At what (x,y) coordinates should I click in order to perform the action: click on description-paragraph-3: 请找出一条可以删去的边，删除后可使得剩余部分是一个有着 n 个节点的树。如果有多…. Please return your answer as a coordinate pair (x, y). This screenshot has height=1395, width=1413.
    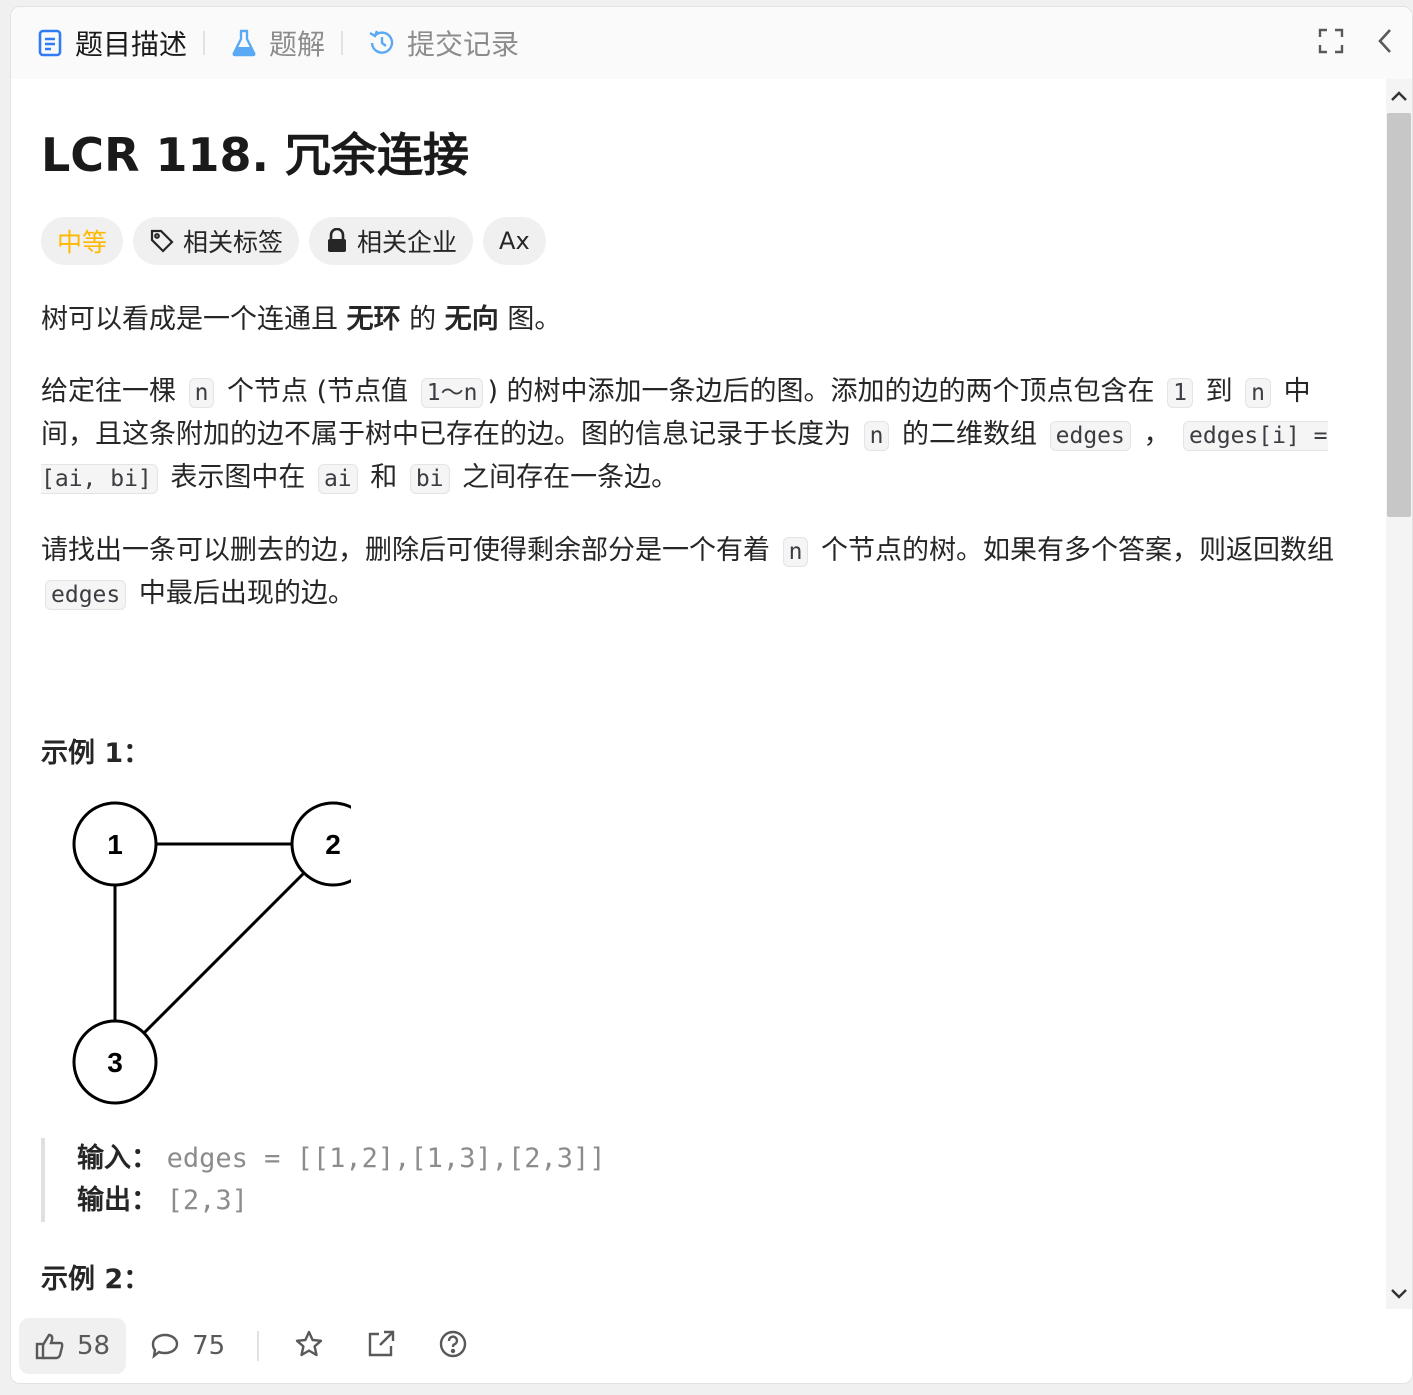
    Looking at the image, I should click on (699, 573).